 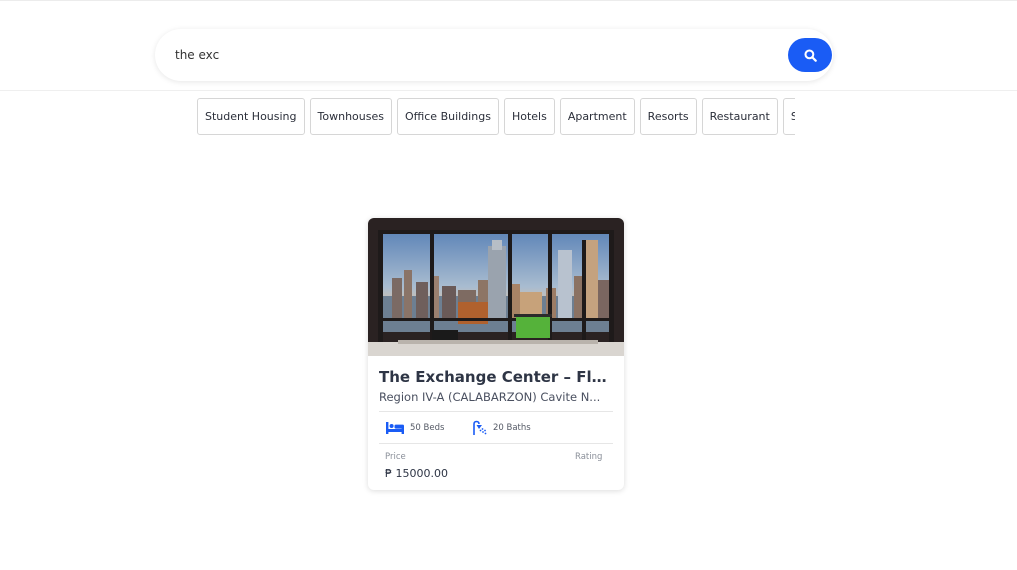 What do you see at coordinates (475, 55) in the screenshot?
I see `search-input` at bounding box center [475, 55].